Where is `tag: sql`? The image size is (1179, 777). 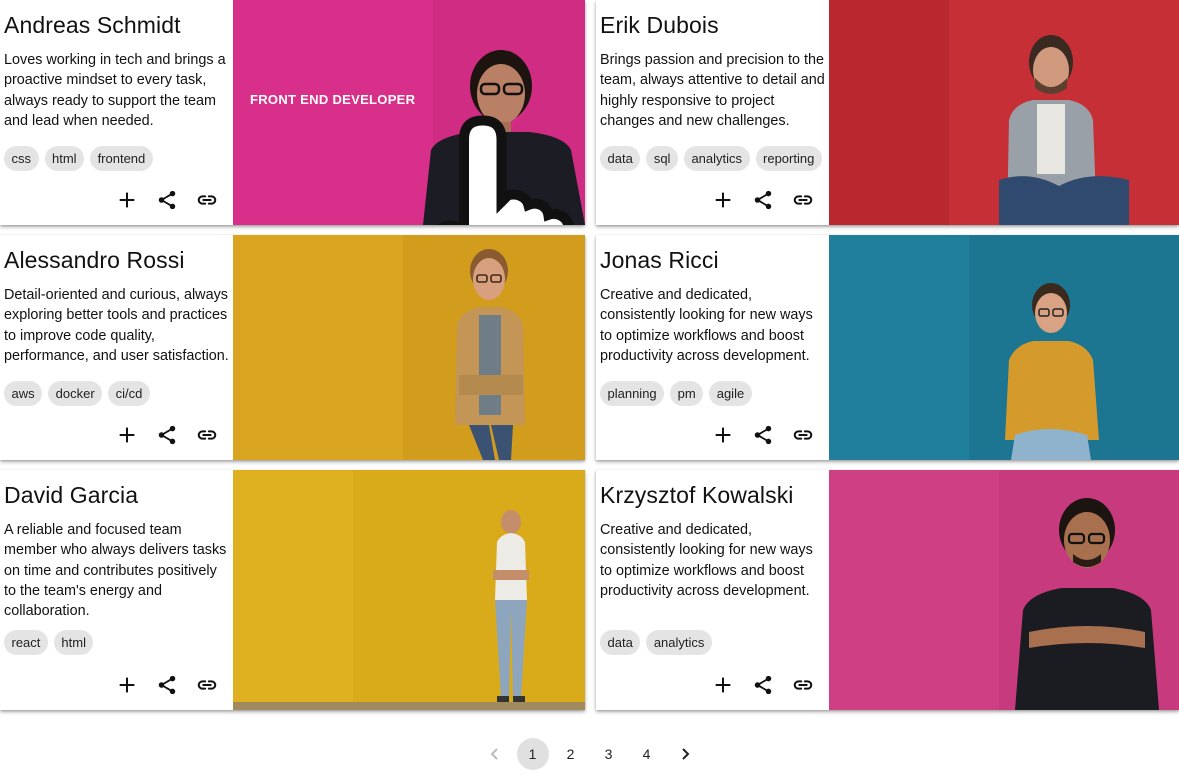
tag: sql is located at coordinates (662, 158).